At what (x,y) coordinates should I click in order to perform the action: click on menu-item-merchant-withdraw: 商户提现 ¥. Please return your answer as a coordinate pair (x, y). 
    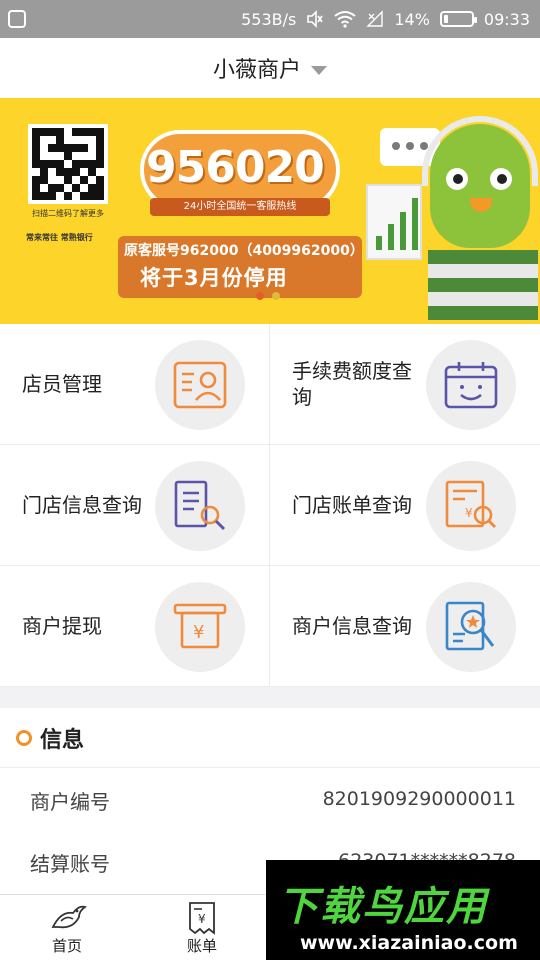
    Looking at the image, I should click on (135, 626).